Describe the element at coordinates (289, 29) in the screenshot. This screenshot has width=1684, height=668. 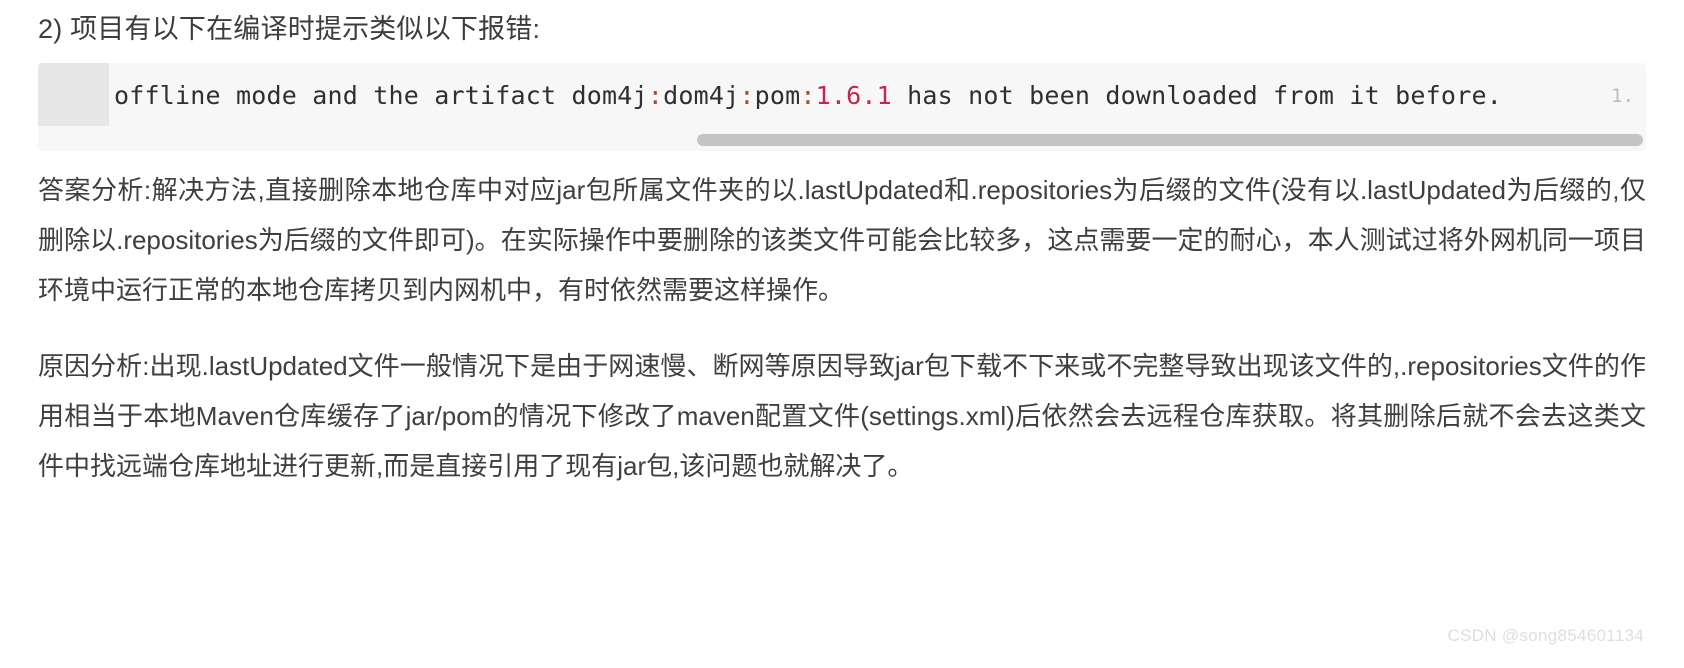
I see `section-heading: 2) 项目有以下在编译时提示类似以下报错:` at that location.